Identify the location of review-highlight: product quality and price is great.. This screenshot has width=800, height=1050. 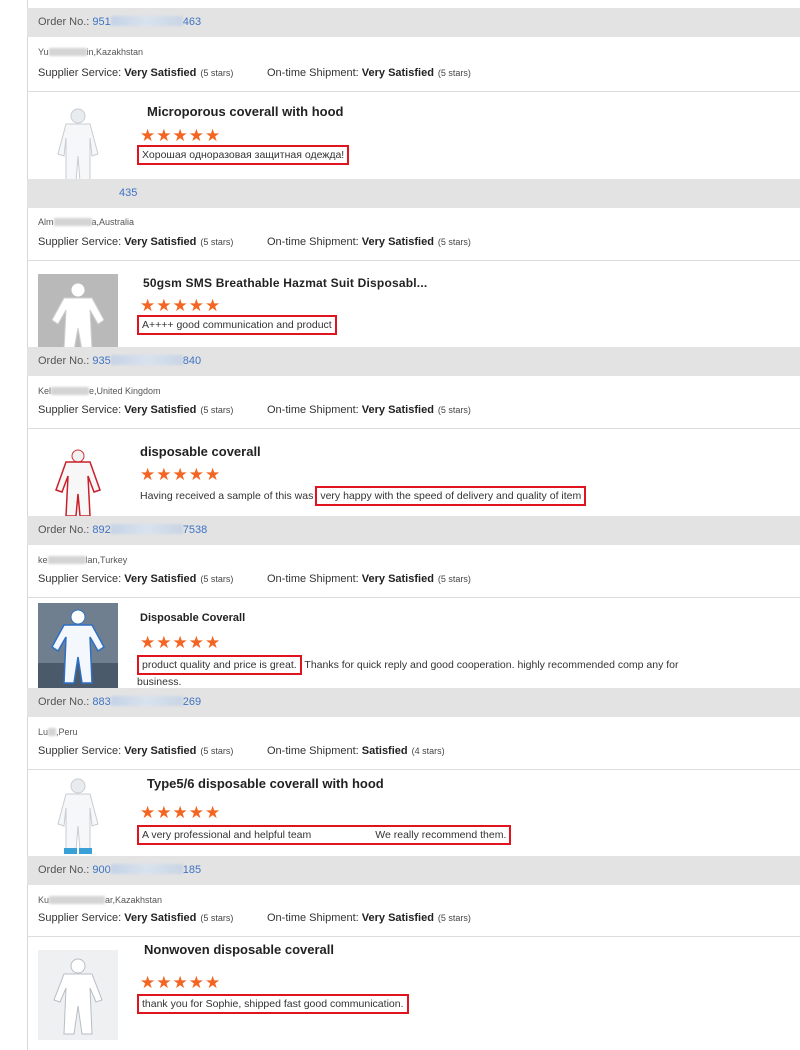
(219, 665).